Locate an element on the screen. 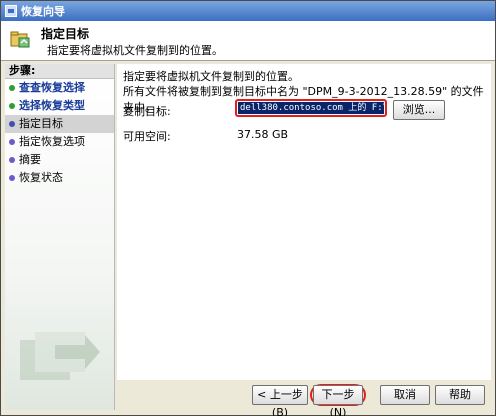 This screenshot has height=416, width=496. free-space-label: 可用空间: is located at coordinates (147, 136).